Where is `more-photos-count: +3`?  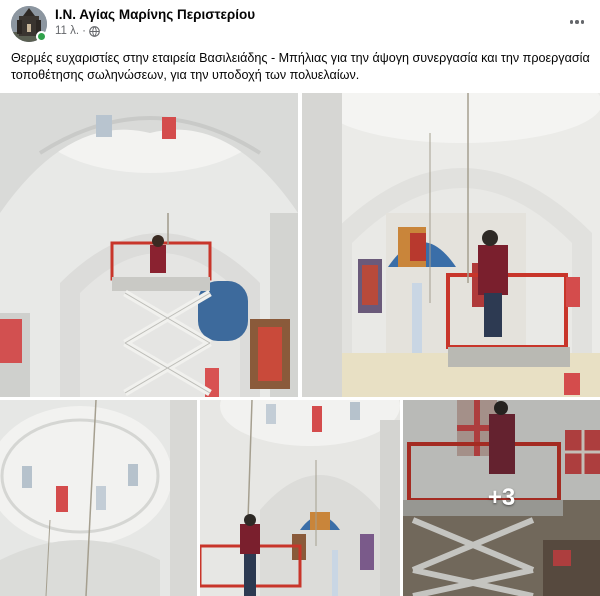
more-photos-count: +3 is located at coordinates (501, 497).